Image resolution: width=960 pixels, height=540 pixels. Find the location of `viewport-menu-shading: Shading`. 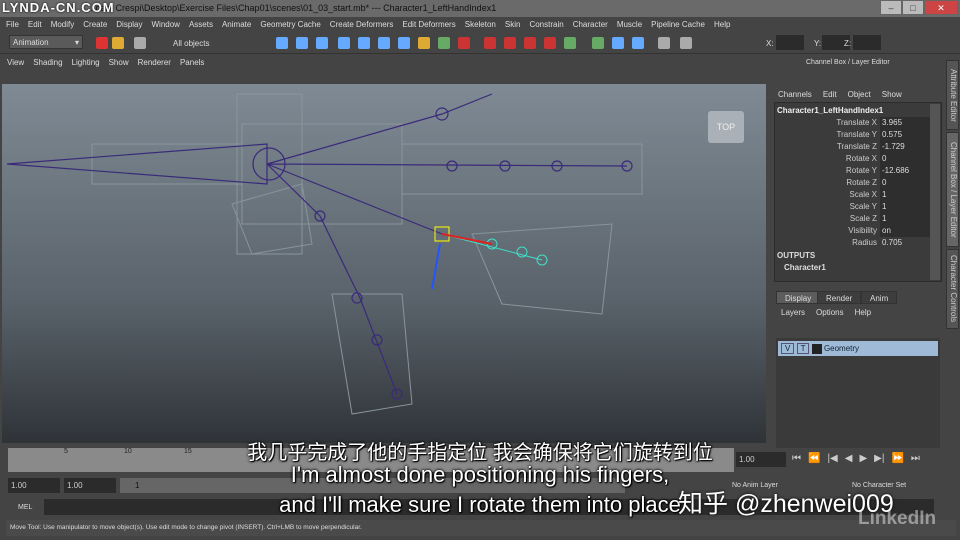

viewport-menu-shading: Shading is located at coordinates (47, 63).